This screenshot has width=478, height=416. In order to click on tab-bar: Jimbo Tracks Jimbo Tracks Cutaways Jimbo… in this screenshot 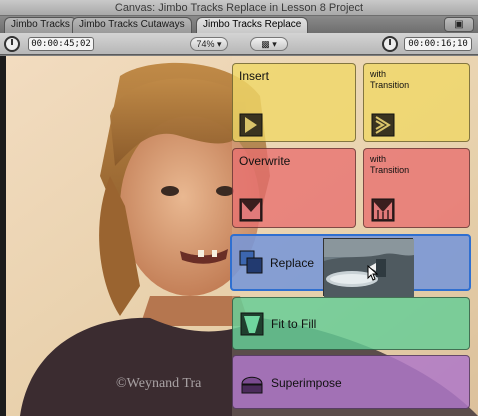, I will do `click(239, 24)`.